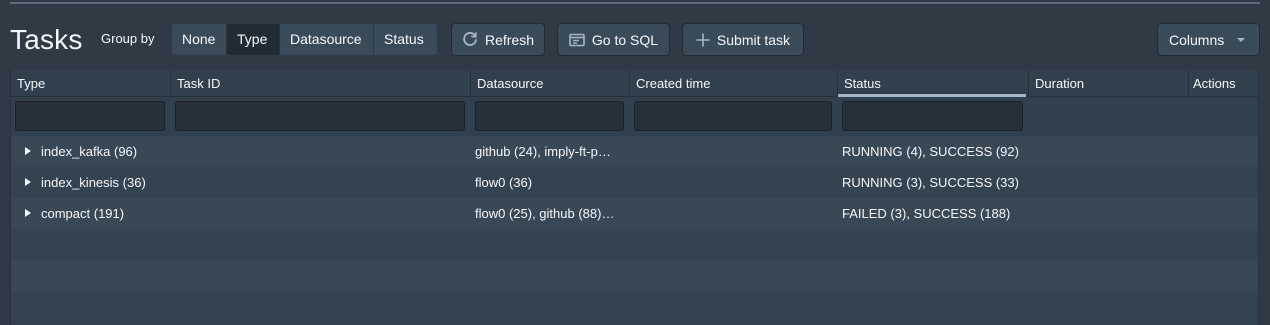 Image resolution: width=1270 pixels, height=325 pixels. Describe the element at coordinates (703, 39) in the screenshot. I see `plus-icon` at that location.